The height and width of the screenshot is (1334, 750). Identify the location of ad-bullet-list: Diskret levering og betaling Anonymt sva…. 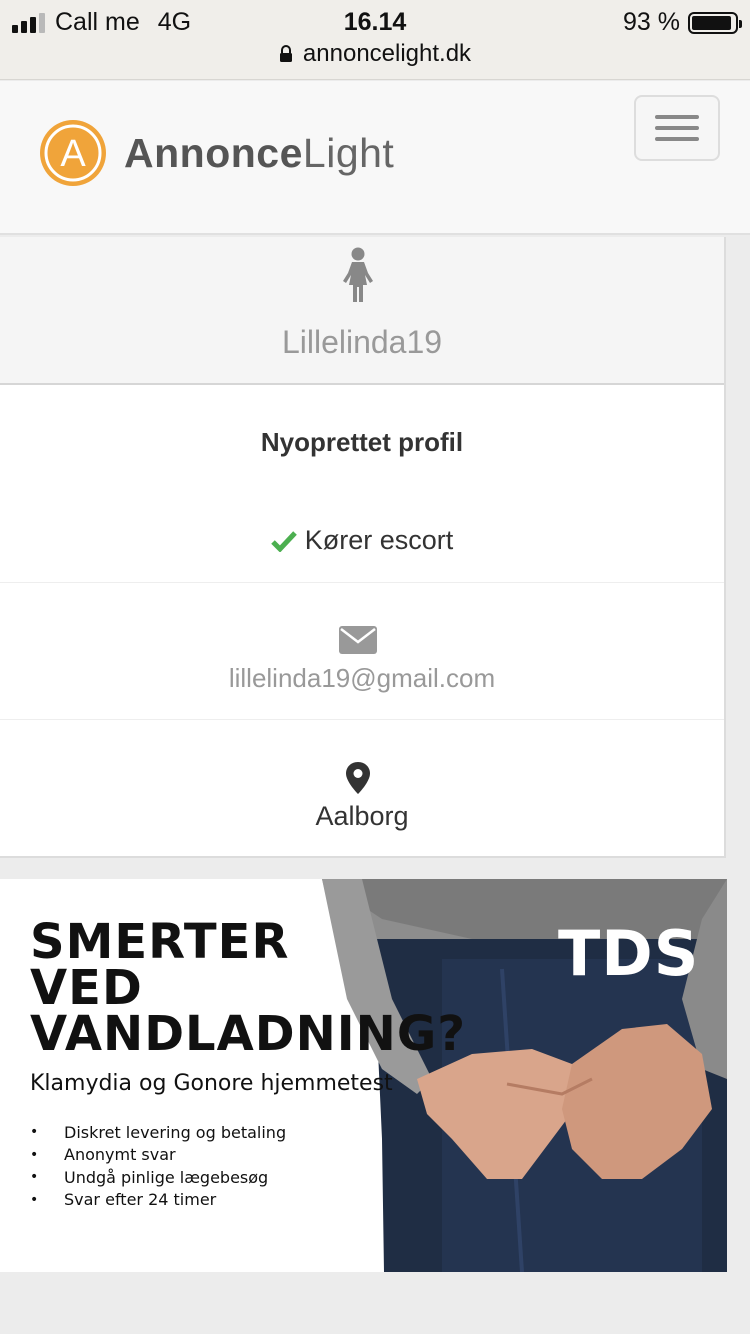
(158, 1166).